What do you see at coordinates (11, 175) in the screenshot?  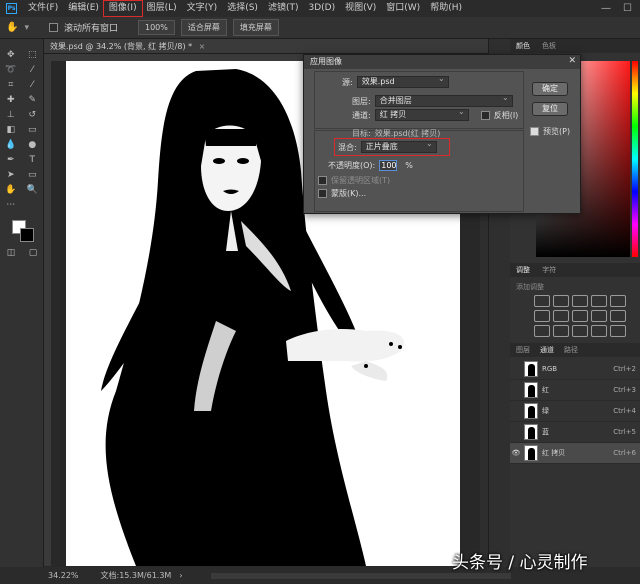 I see `path-selection-tool-icon: ➤` at bounding box center [11, 175].